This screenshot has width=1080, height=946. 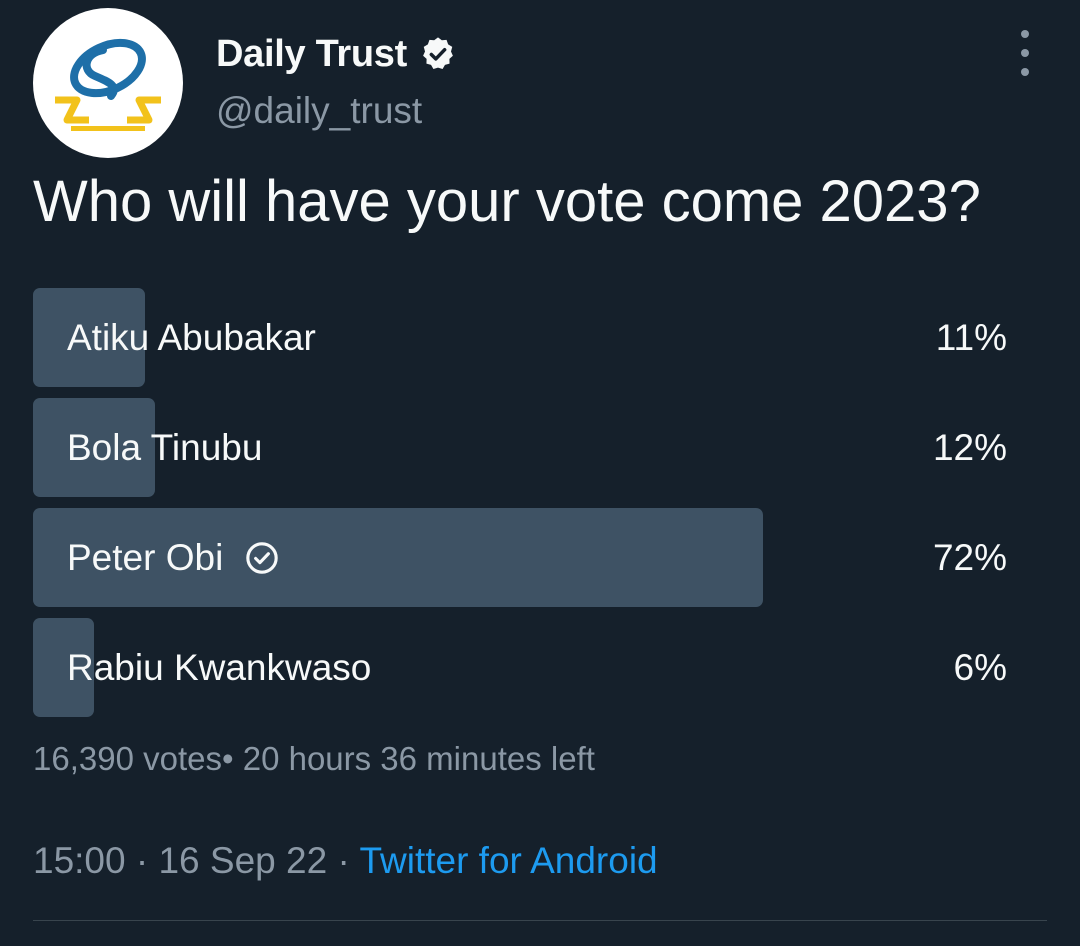 What do you see at coordinates (127, 758) in the screenshot?
I see `poll-vote-count: 16,390 votes` at bounding box center [127, 758].